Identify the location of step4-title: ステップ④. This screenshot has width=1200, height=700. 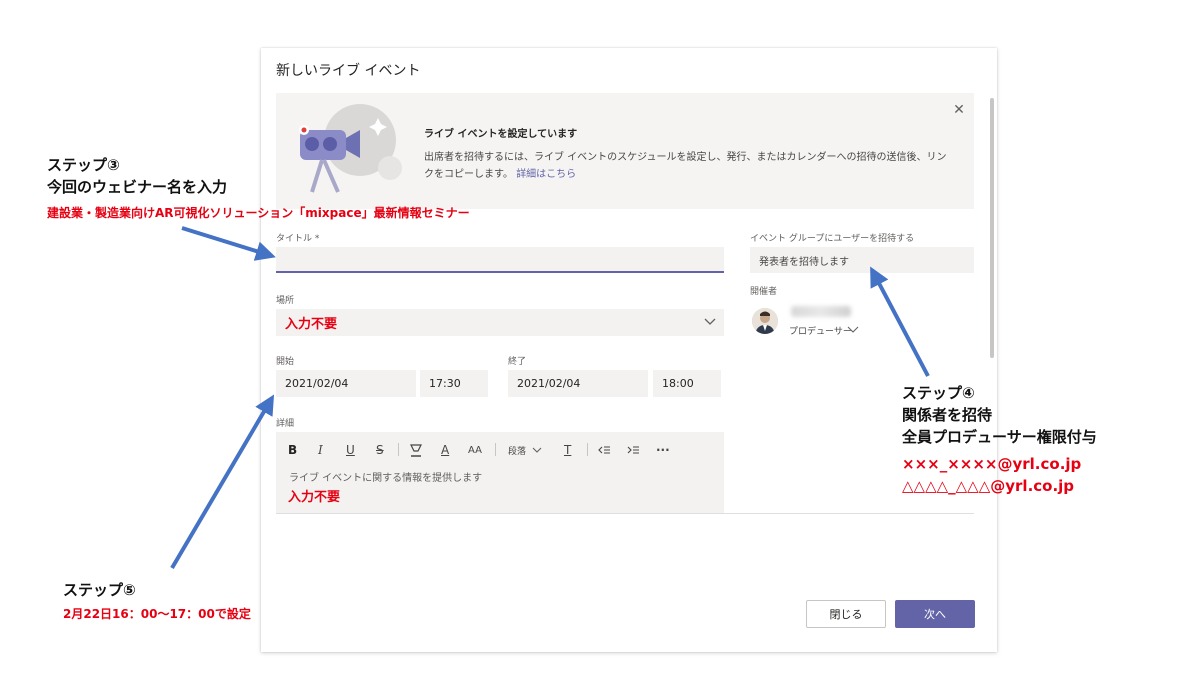
(938, 393).